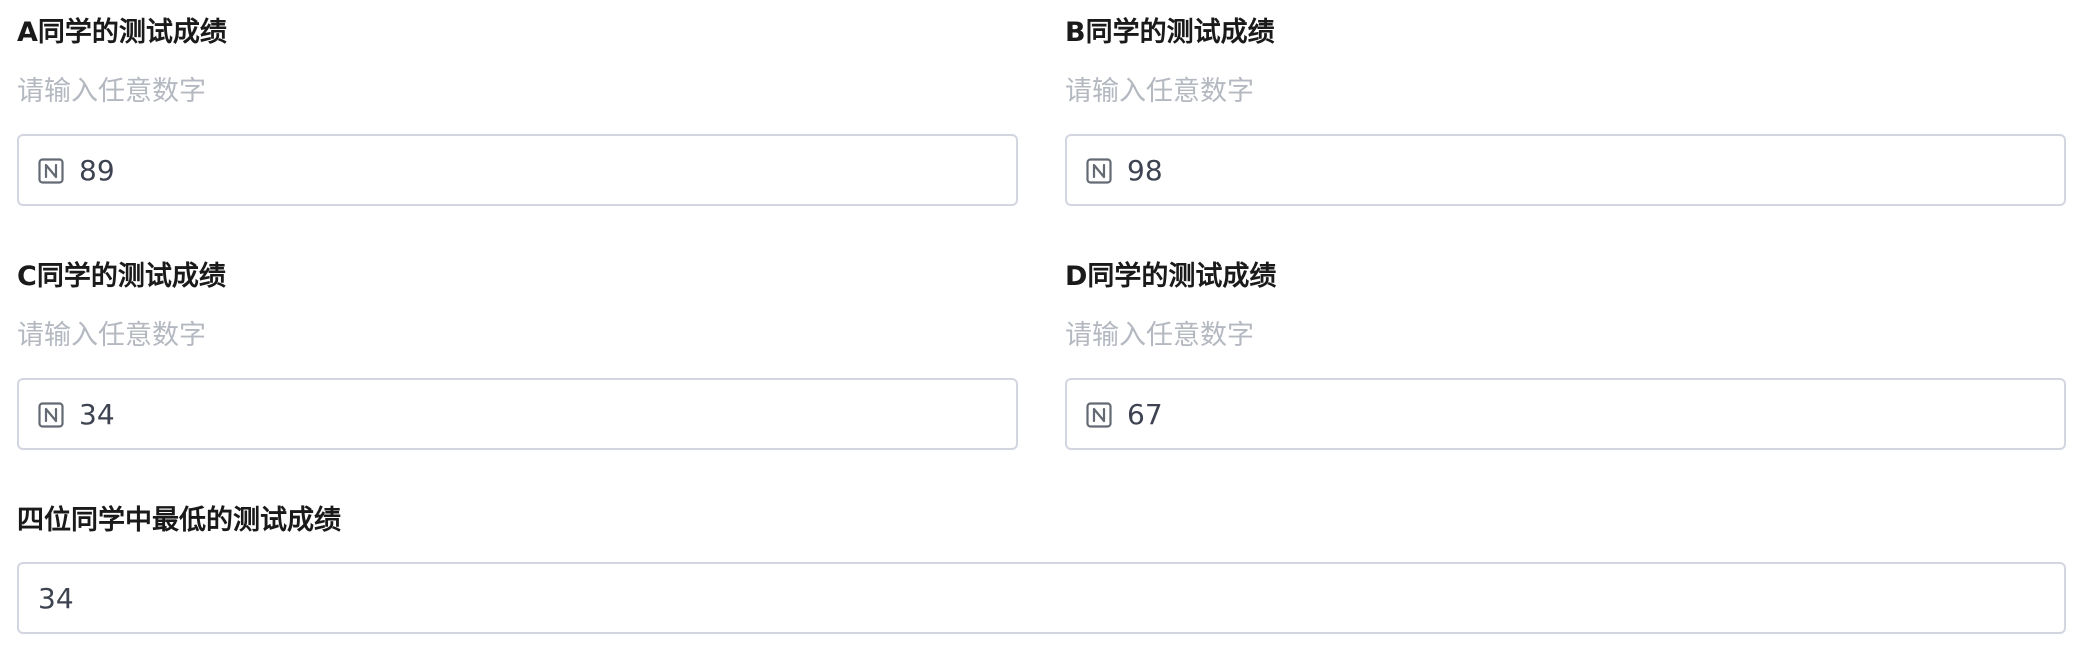 The image size is (2082, 652). What do you see at coordinates (111, 91) in the screenshot?
I see `score-field-a-hint: 请输入任意数字` at bounding box center [111, 91].